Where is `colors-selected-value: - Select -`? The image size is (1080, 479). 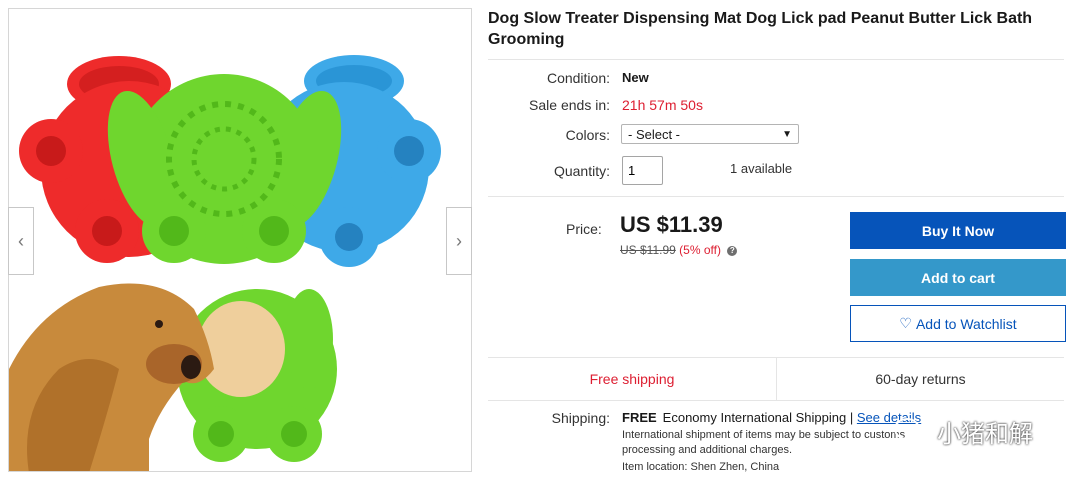 colors-selected-value: - Select - is located at coordinates (654, 134).